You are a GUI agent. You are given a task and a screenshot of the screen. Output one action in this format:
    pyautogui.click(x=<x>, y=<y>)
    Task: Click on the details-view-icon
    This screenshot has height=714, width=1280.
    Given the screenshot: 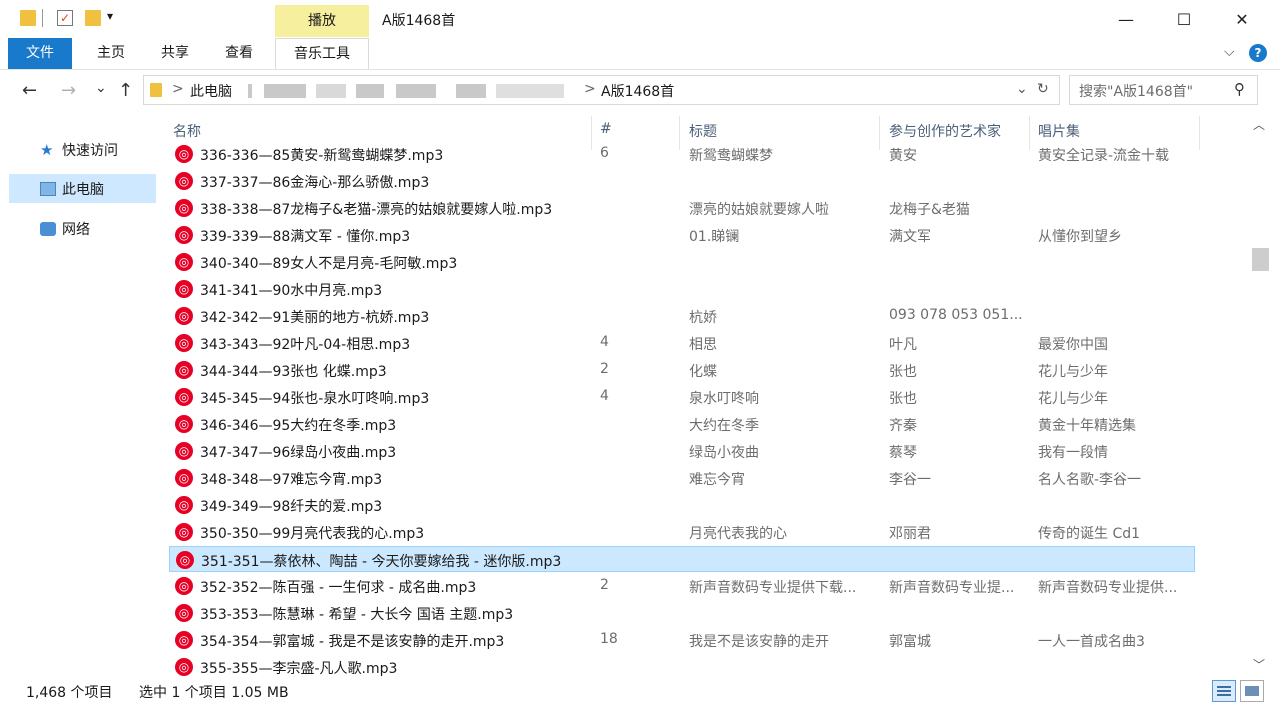 What is the action you would take?
    pyautogui.click(x=1224, y=691)
    